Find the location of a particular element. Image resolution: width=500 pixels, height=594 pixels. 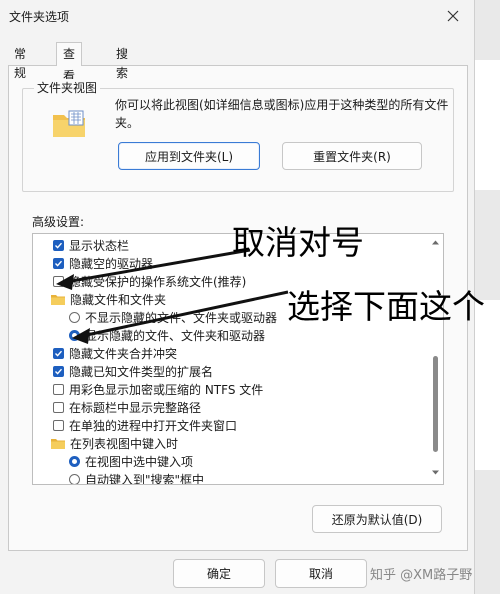

list-item-label: 隐藏受保护的操作系统文件(推荐) is located at coordinates (158, 281).